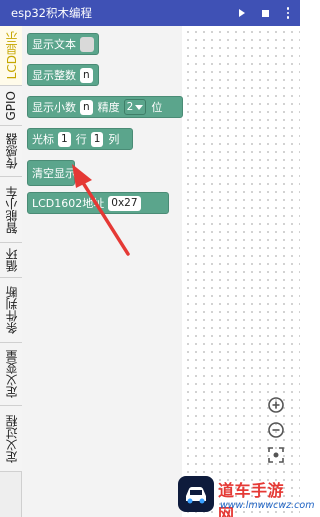  What do you see at coordinates (108, 107) in the screenshot?
I see `precision-label: 精度` at bounding box center [108, 107].